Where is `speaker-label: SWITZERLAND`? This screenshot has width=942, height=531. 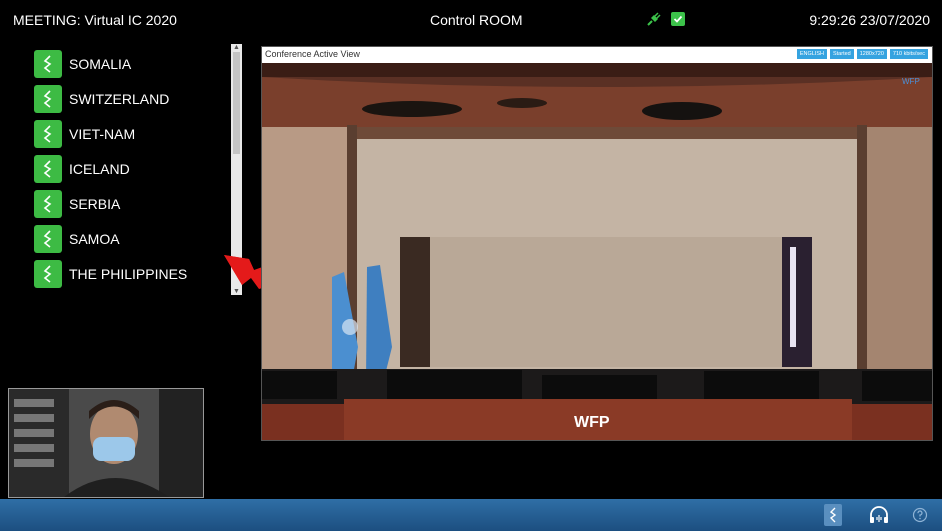
speaker-label: SWITZERLAND is located at coordinates (119, 99).